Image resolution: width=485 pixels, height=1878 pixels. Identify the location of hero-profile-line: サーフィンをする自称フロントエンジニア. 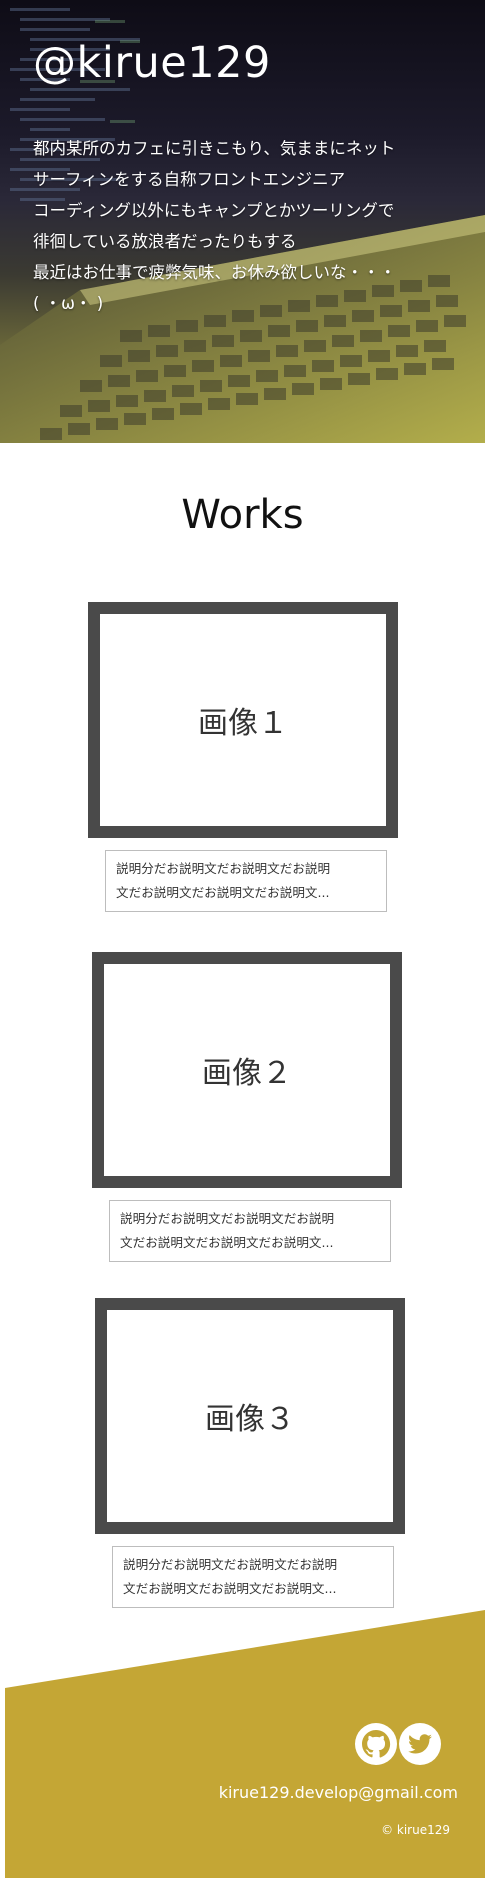
(189, 179).